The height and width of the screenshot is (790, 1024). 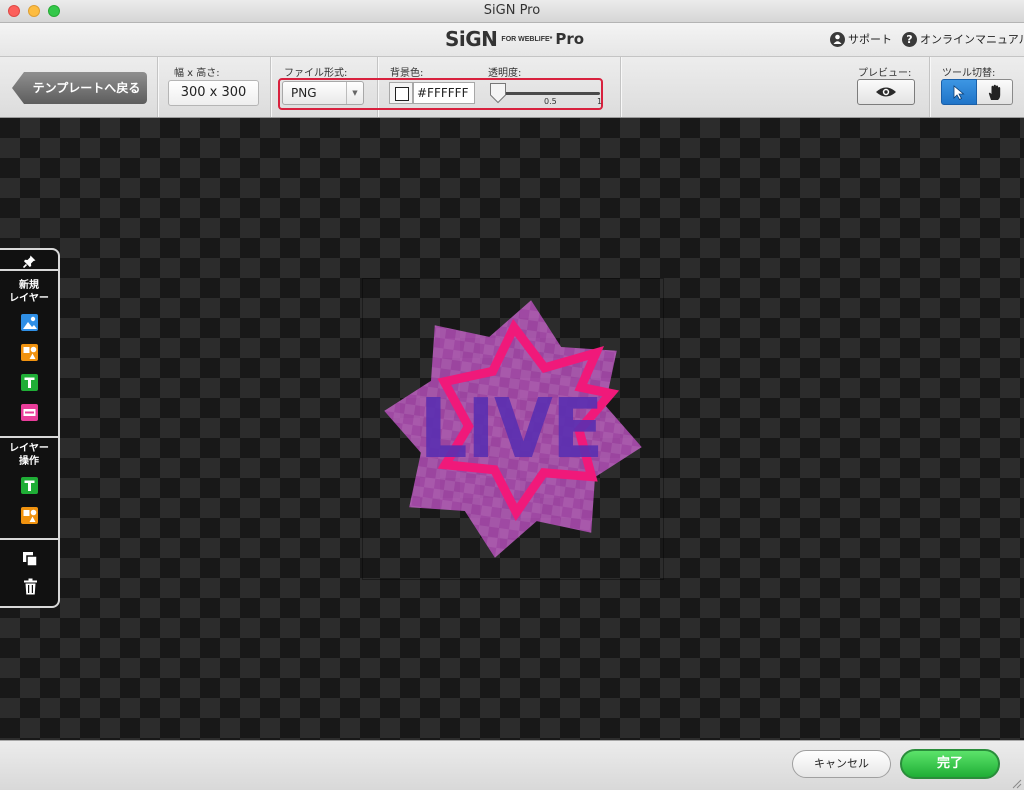 What do you see at coordinates (841, 764) in the screenshot?
I see `cancel-button: キャンセル` at bounding box center [841, 764].